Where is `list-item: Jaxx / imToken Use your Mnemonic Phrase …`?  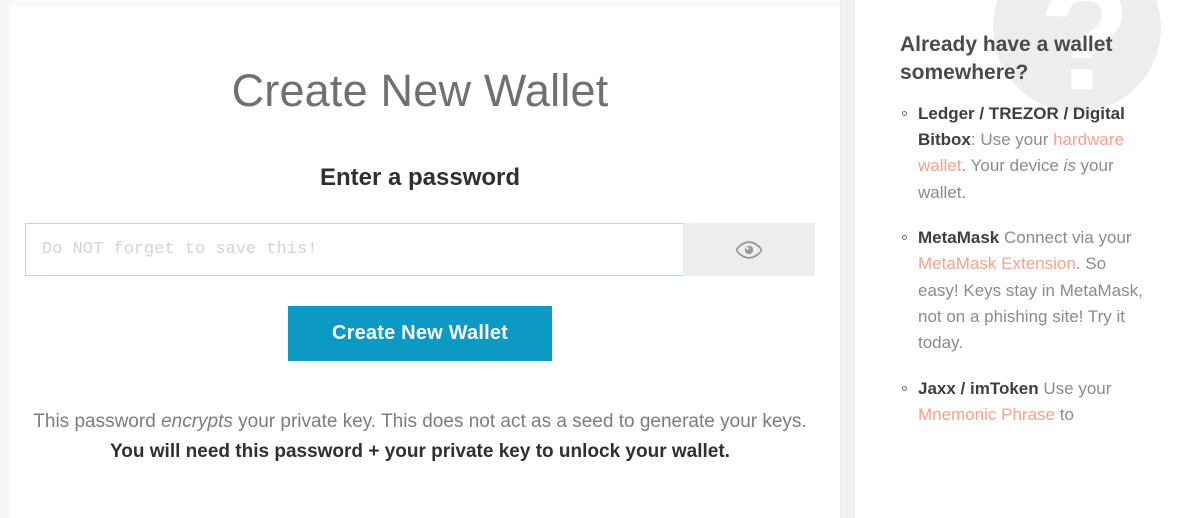 list-item: Jaxx / imToken Use your Mnemonic Phrase … is located at coordinates (1026, 402).